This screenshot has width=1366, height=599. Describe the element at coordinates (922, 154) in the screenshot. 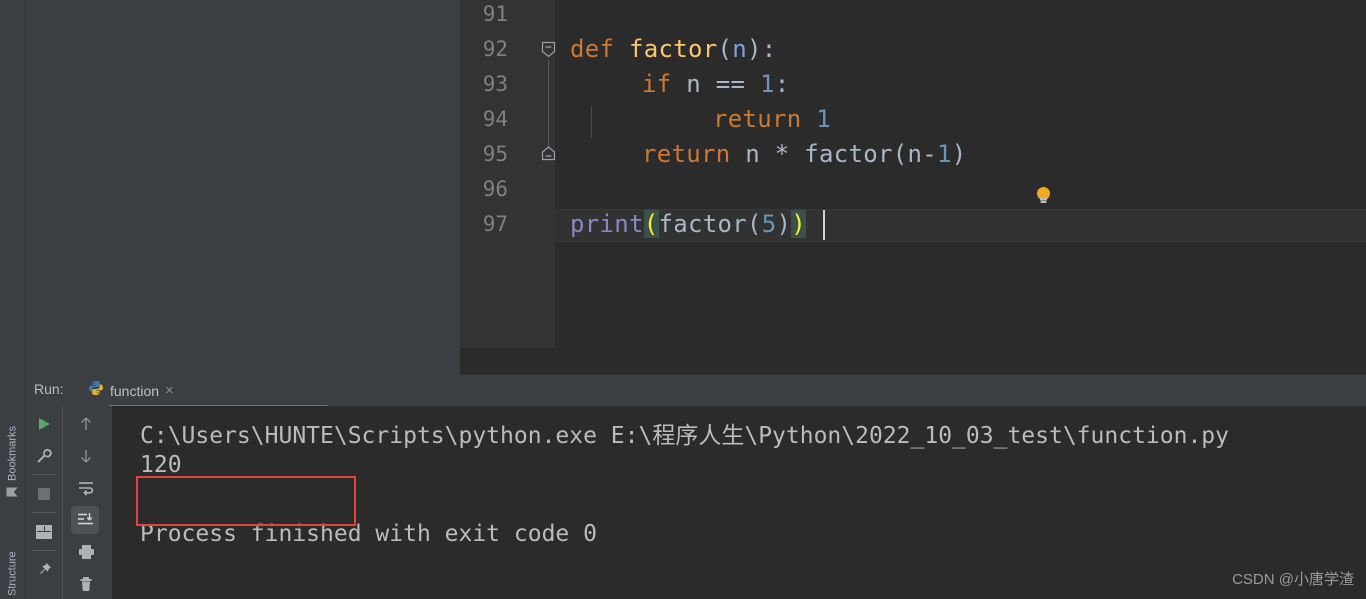

I see `token-arg-expr: n-` at that location.